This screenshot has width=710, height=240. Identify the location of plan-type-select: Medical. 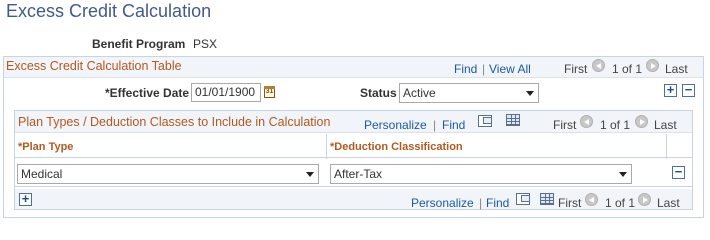
(168, 174).